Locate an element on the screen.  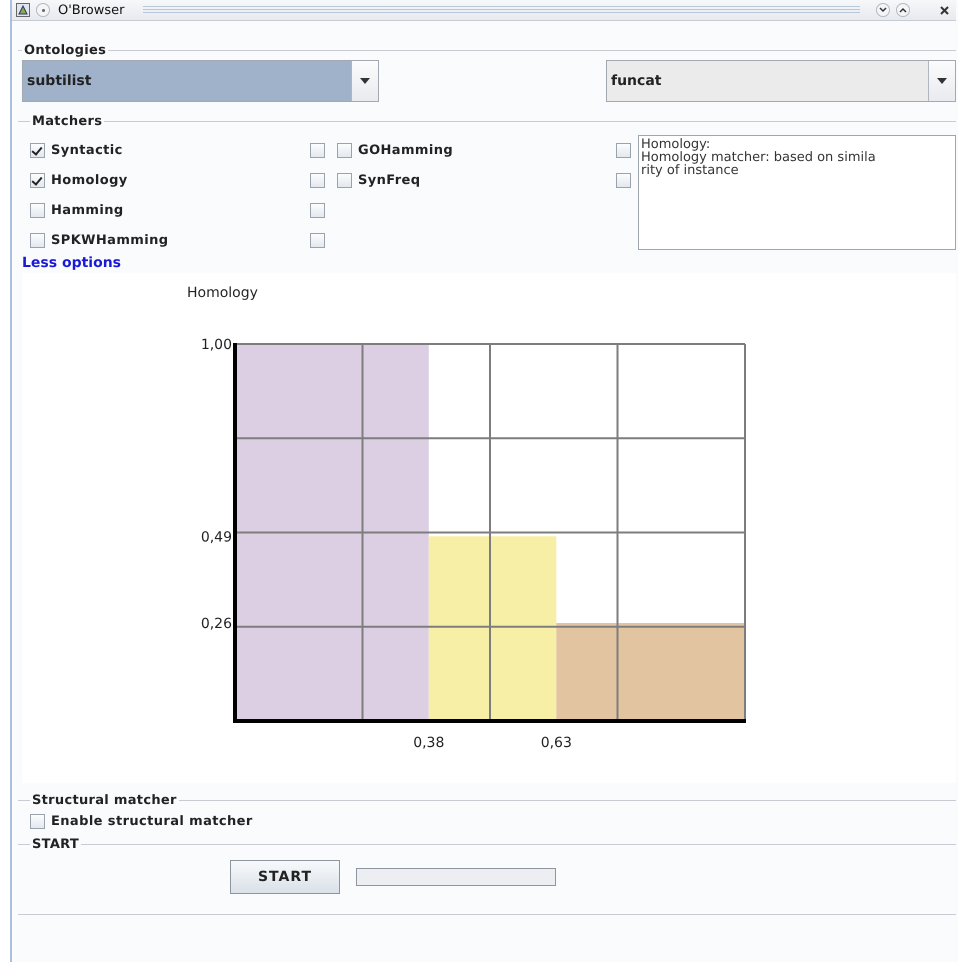
axis-title: Homology is located at coordinates (222, 293).